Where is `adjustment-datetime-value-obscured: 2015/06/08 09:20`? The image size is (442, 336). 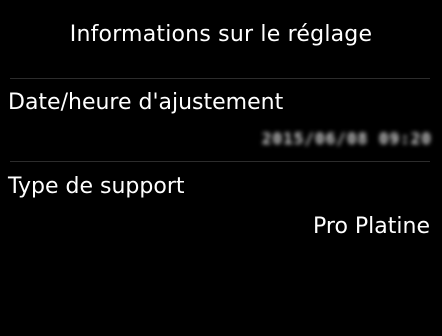 adjustment-datetime-value-obscured: 2015/06/08 09:20 is located at coordinates (346, 138).